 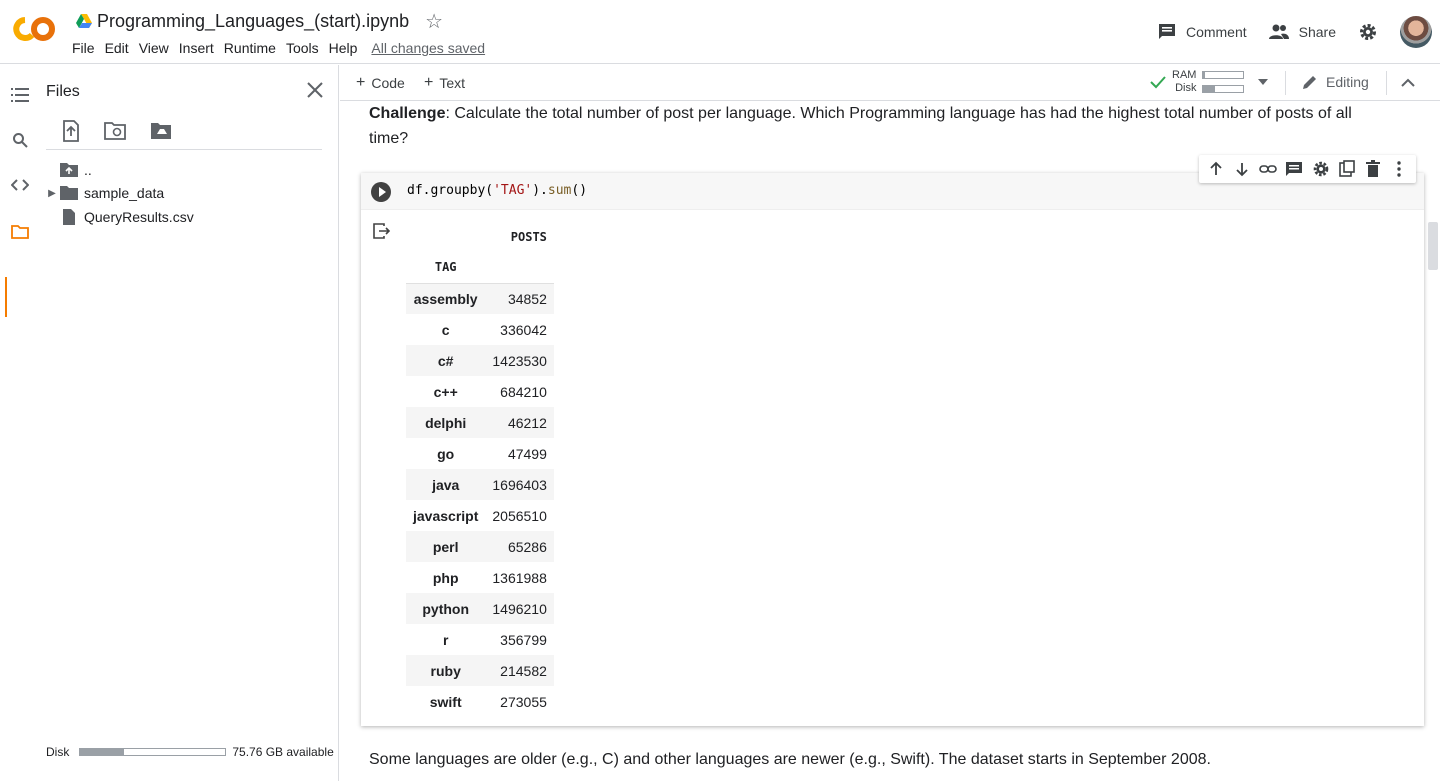 What do you see at coordinates (69, 217) in the screenshot?
I see `file-icon` at bounding box center [69, 217].